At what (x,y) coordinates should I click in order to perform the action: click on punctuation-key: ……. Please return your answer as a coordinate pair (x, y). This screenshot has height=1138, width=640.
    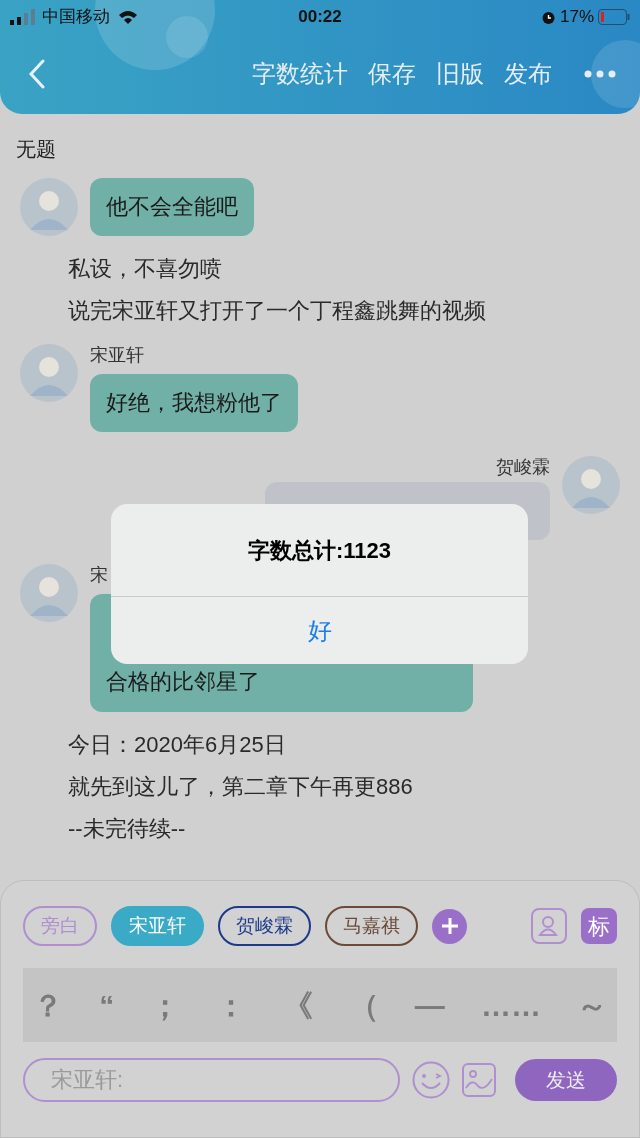
    Looking at the image, I should click on (510, 1005).